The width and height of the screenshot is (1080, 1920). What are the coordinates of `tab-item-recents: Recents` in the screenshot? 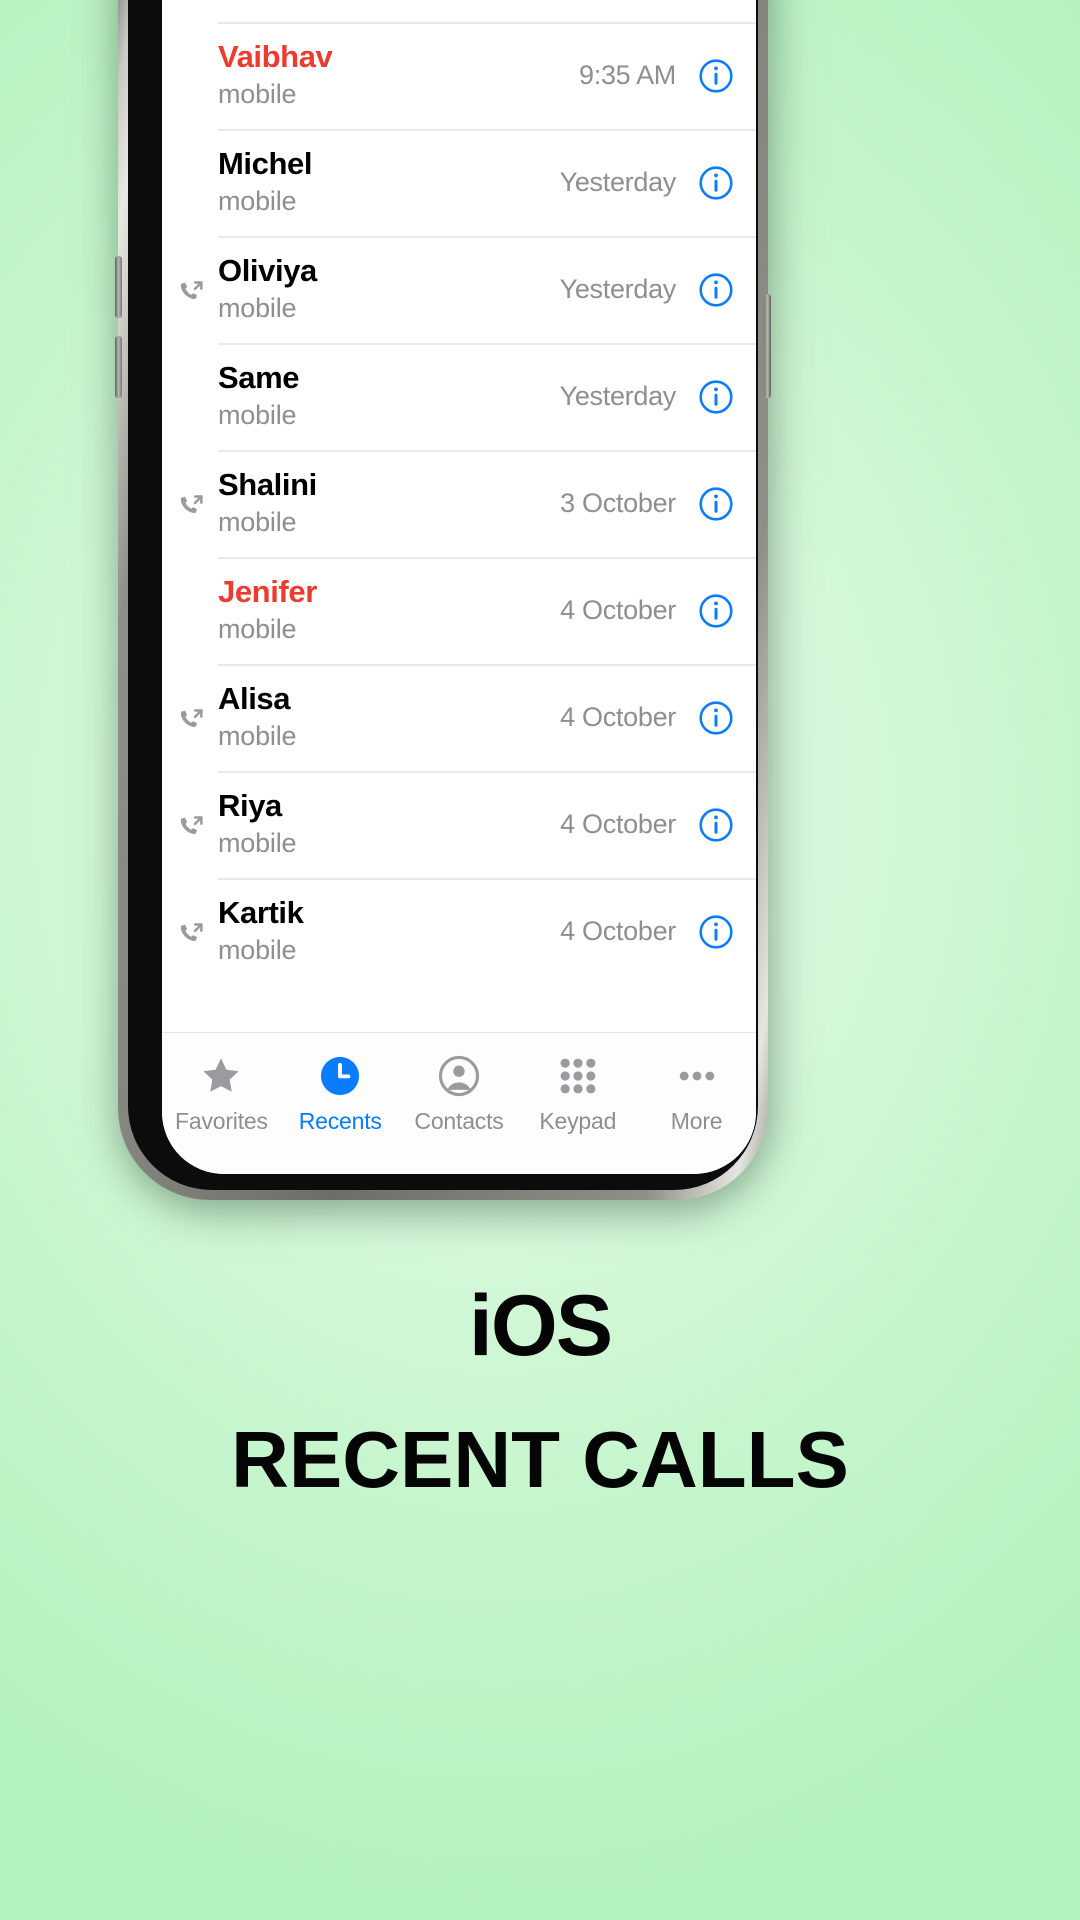 It's located at (340, 1094).